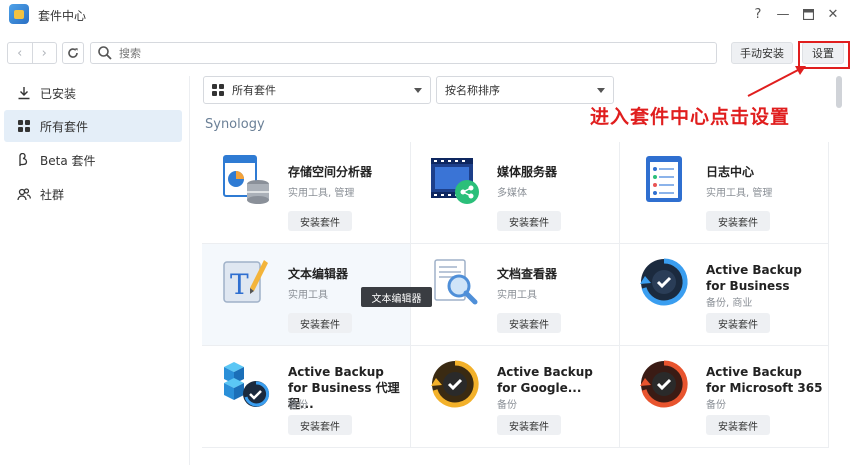 The width and height of the screenshot is (856, 465). What do you see at coordinates (664, 384) in the screenshot?
I see `active-backup-microsoft-365-icon` at bounding box center [664, 384].